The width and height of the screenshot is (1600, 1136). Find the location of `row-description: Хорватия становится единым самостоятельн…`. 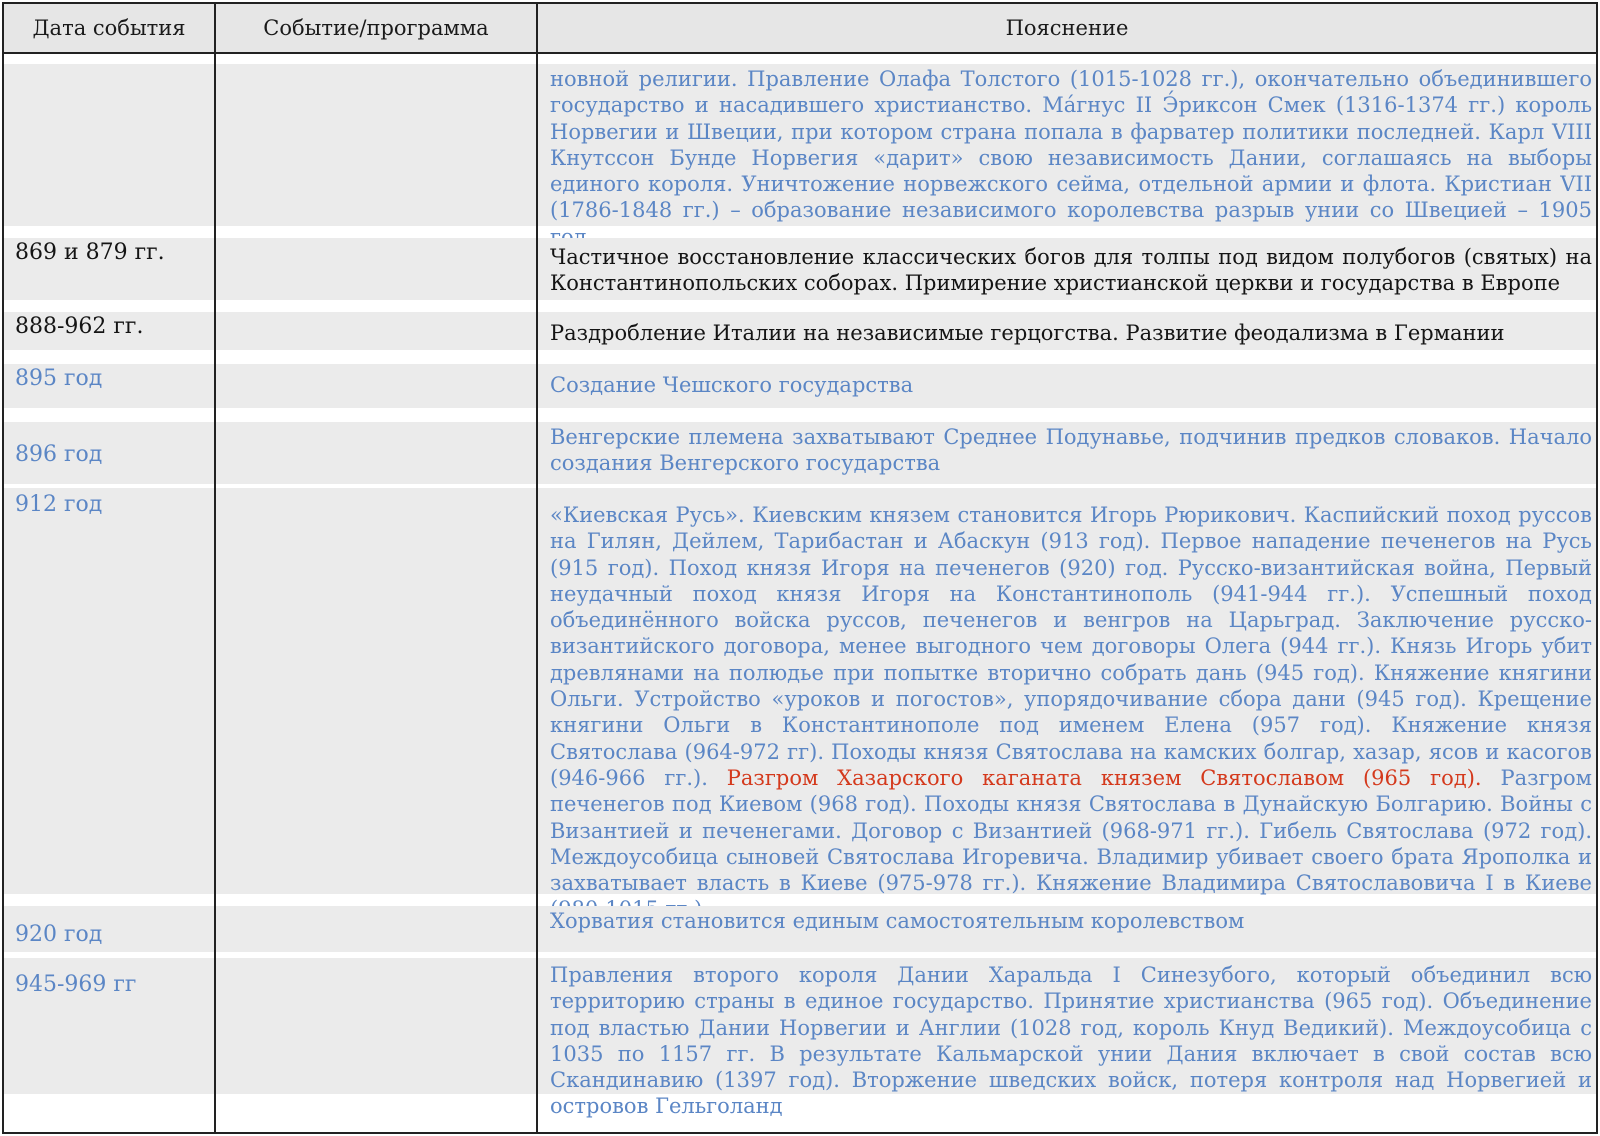

row-description: Хорватия становится единым самостоятельн… is located at coordinates (897, 921).